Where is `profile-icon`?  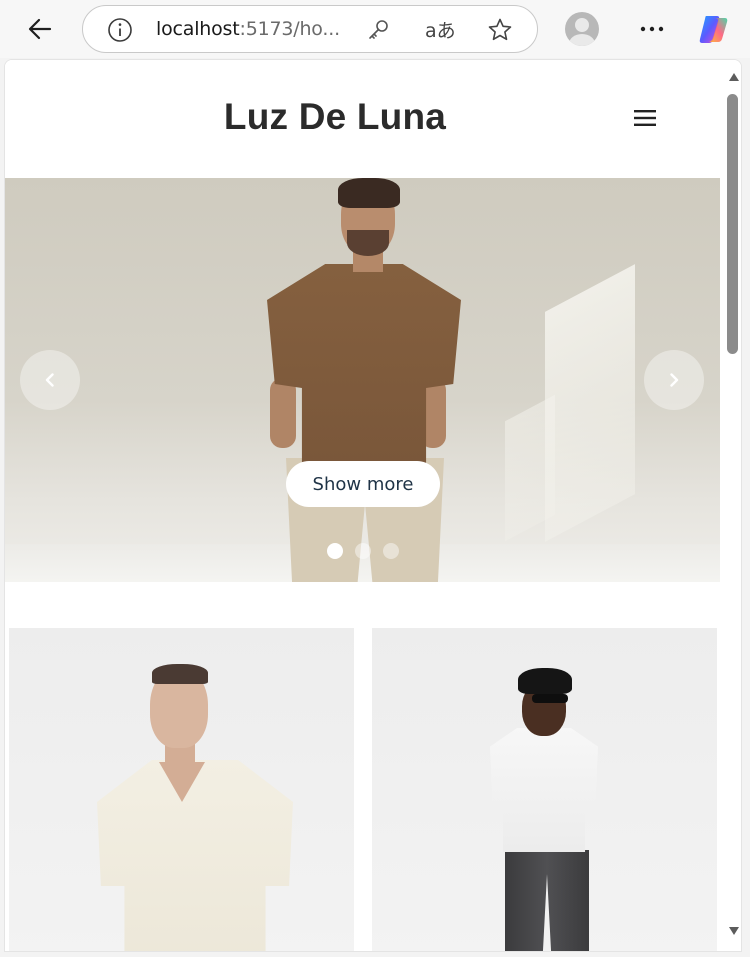 profile-icon is located at coordinates (582, 29).